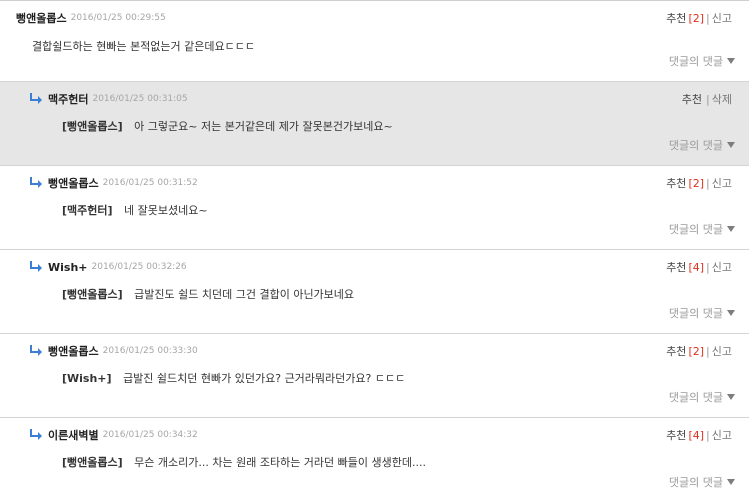 The width and height of the screenshot is (749, 502). What do you see at coordinates (140, 99) in the screenshot?
I see `comment-timestamp: 2016/01/25 00:31:05` at bounding box center [140, 99].